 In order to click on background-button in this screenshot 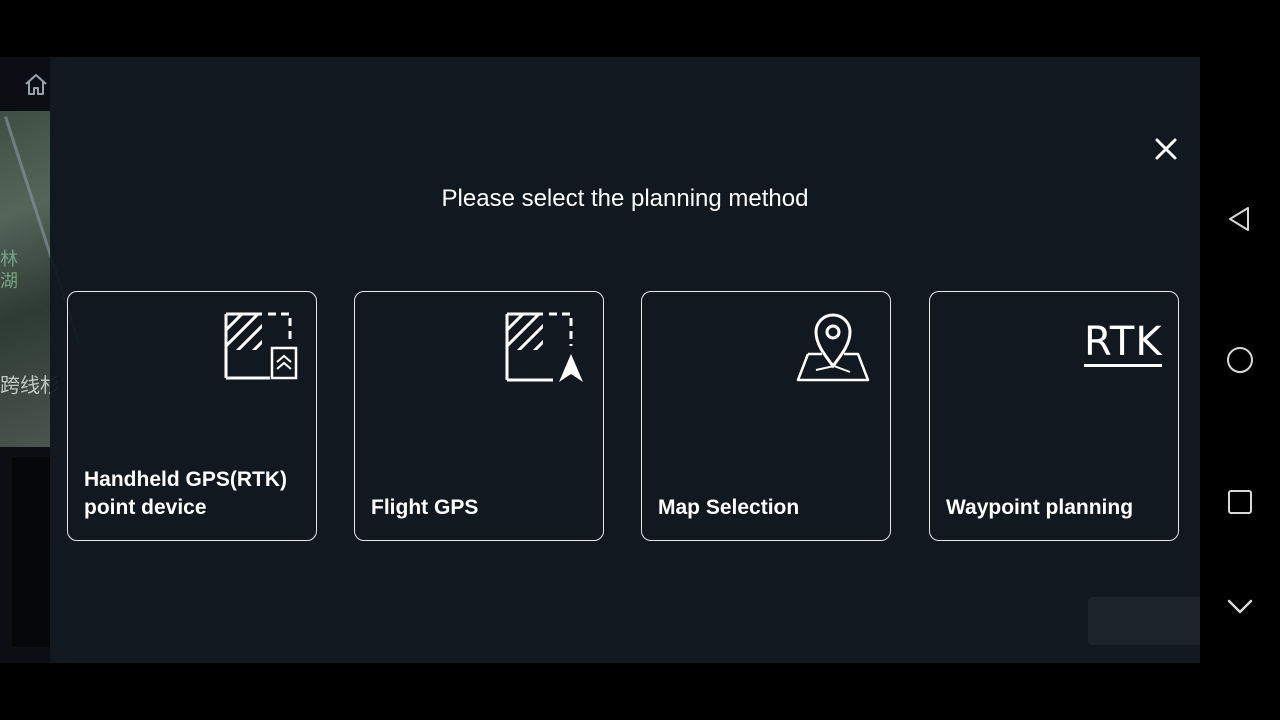, I will do `click(1144, 621)`.